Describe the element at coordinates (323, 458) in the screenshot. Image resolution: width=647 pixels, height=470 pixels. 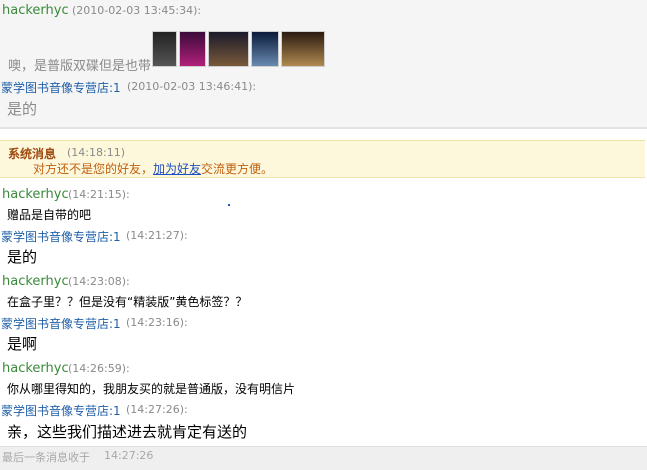
I see `last-message-status-bar` at that location.